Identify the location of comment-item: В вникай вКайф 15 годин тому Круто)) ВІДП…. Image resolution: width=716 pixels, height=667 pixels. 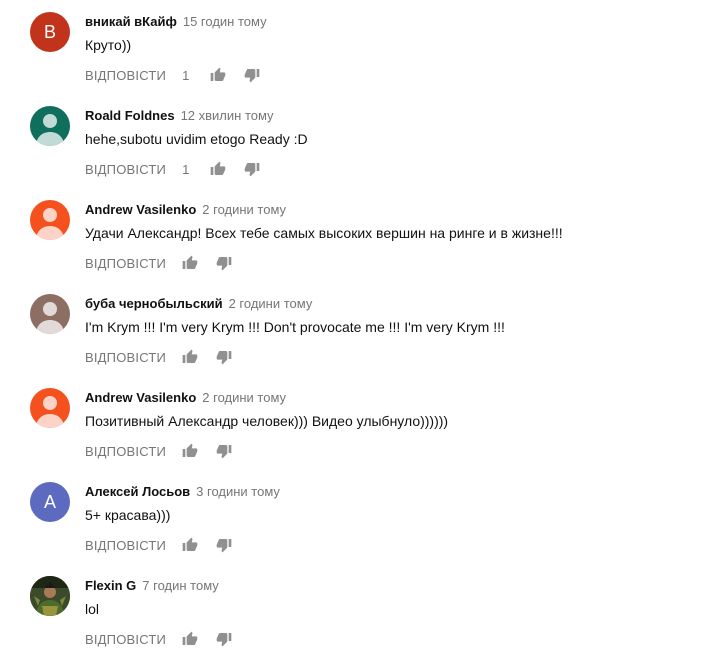
(358, 47).